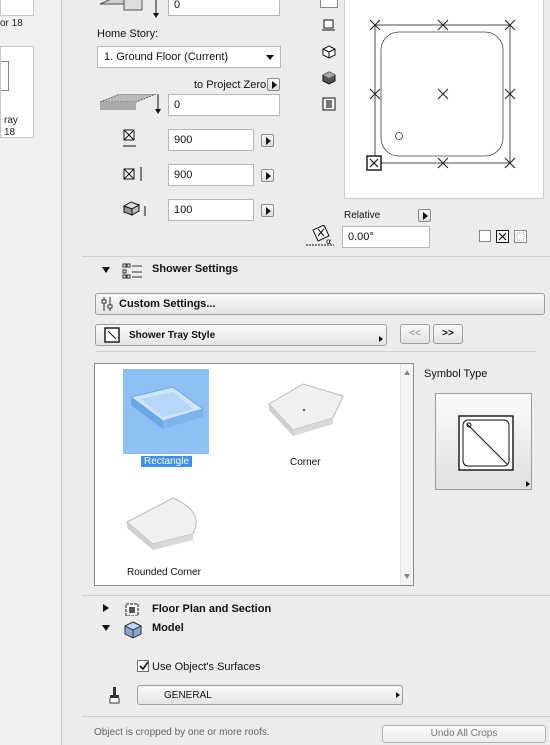 This screenshot has width=550, height=745. Describe the element at coordinates (329, 104) in the screenshot. I see `film-view-icon` at that location.